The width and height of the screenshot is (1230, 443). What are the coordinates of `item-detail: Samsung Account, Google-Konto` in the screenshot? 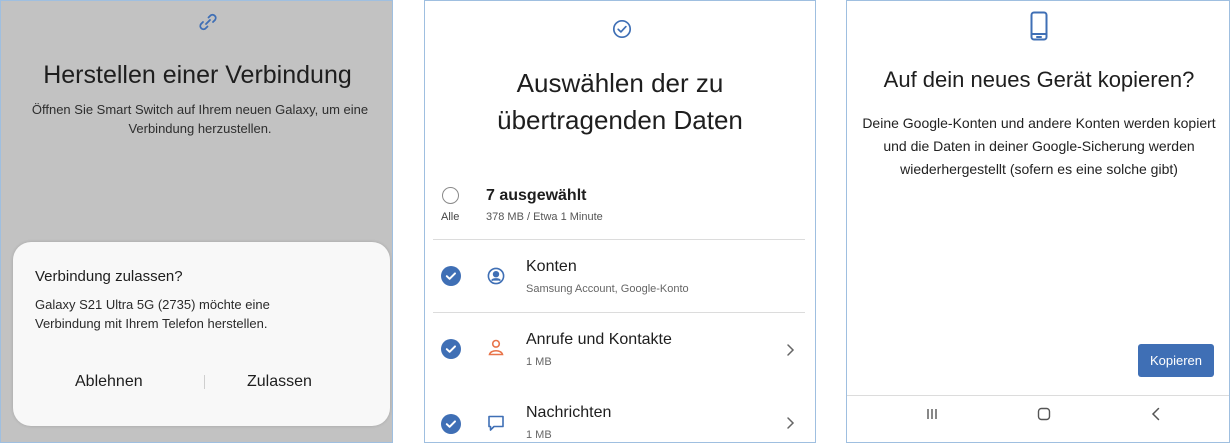 It's located at (607, 289).